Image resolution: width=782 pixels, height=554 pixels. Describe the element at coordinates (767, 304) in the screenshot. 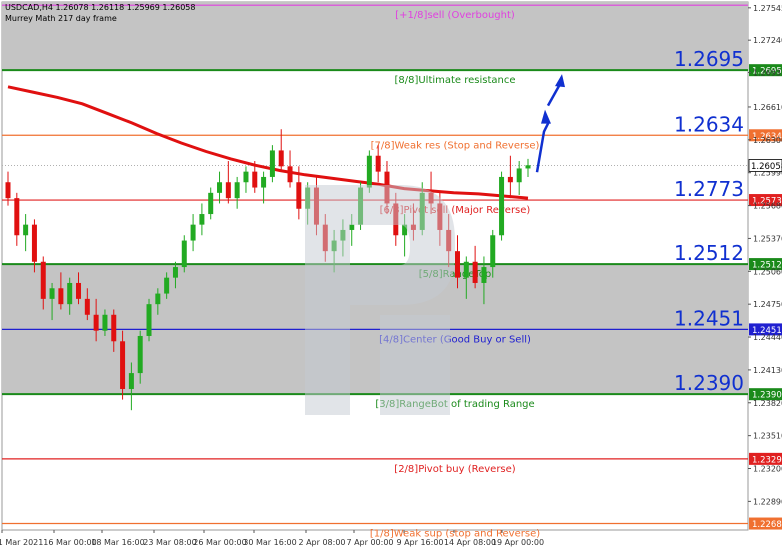

I see `y-tick-label-9: 1.24750` at that location.